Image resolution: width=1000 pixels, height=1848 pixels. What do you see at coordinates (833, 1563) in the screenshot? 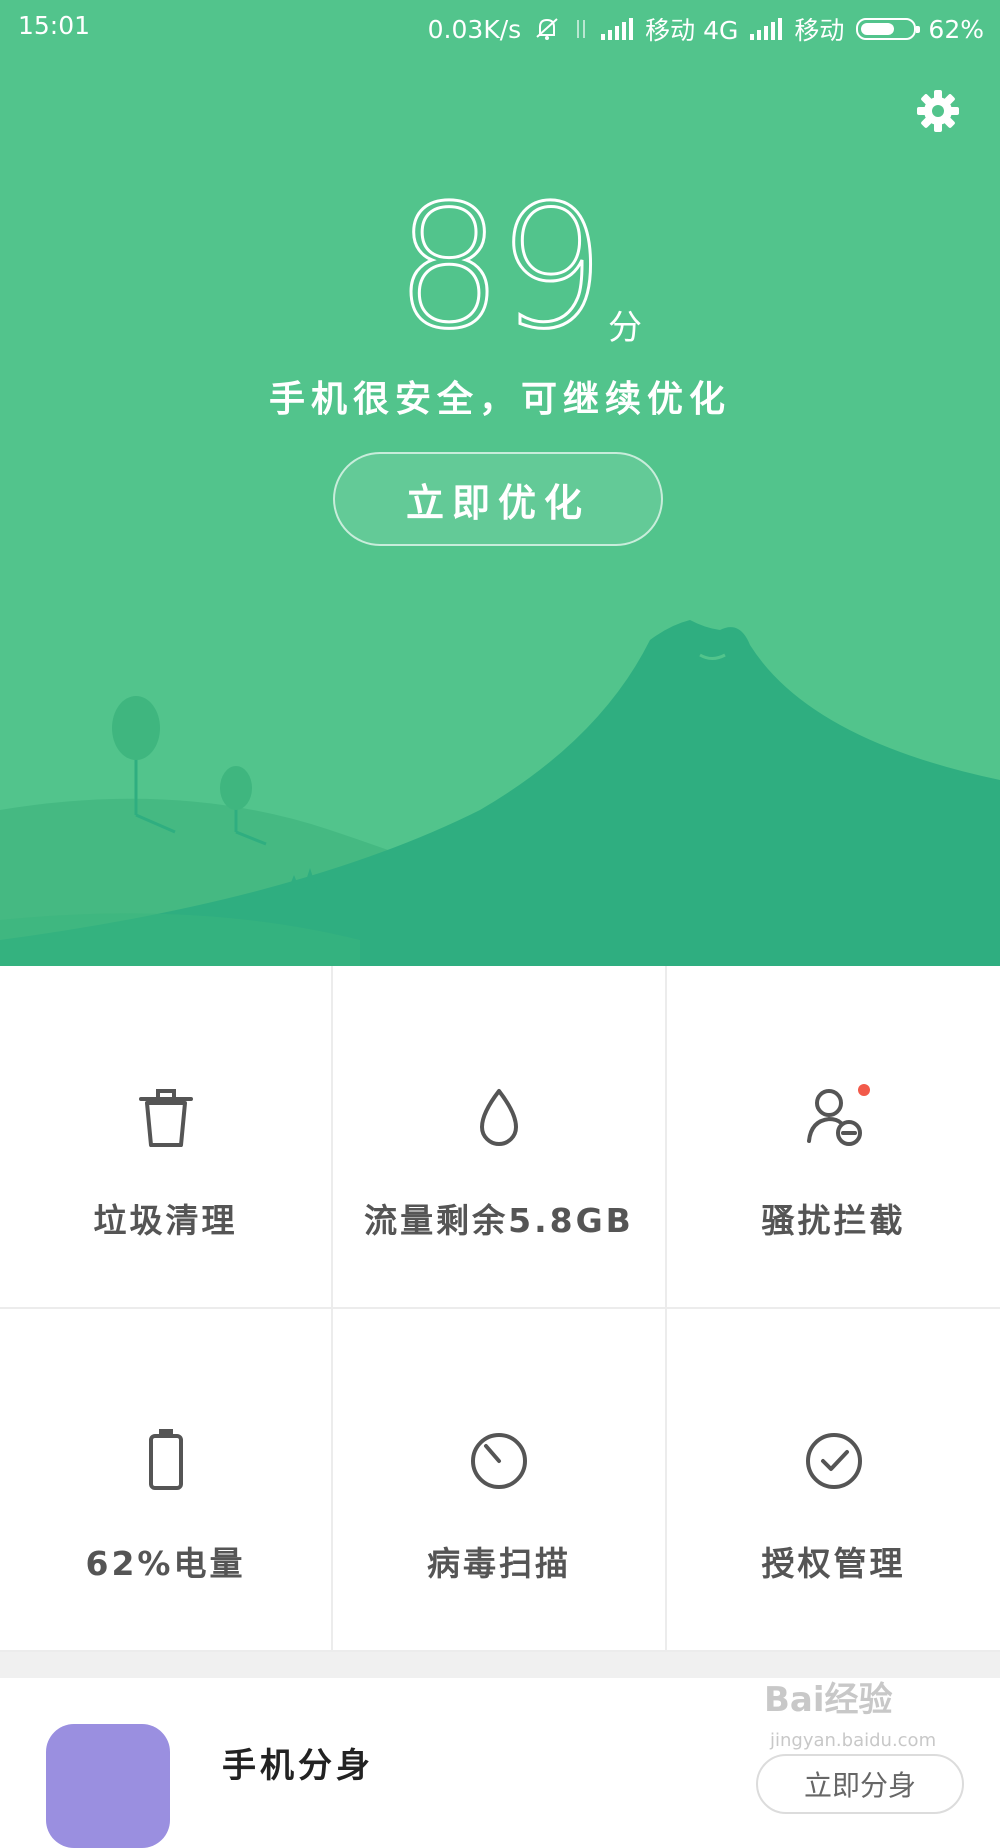
I see `tool-label: 授权管理` at bounding box center [833, 1563].